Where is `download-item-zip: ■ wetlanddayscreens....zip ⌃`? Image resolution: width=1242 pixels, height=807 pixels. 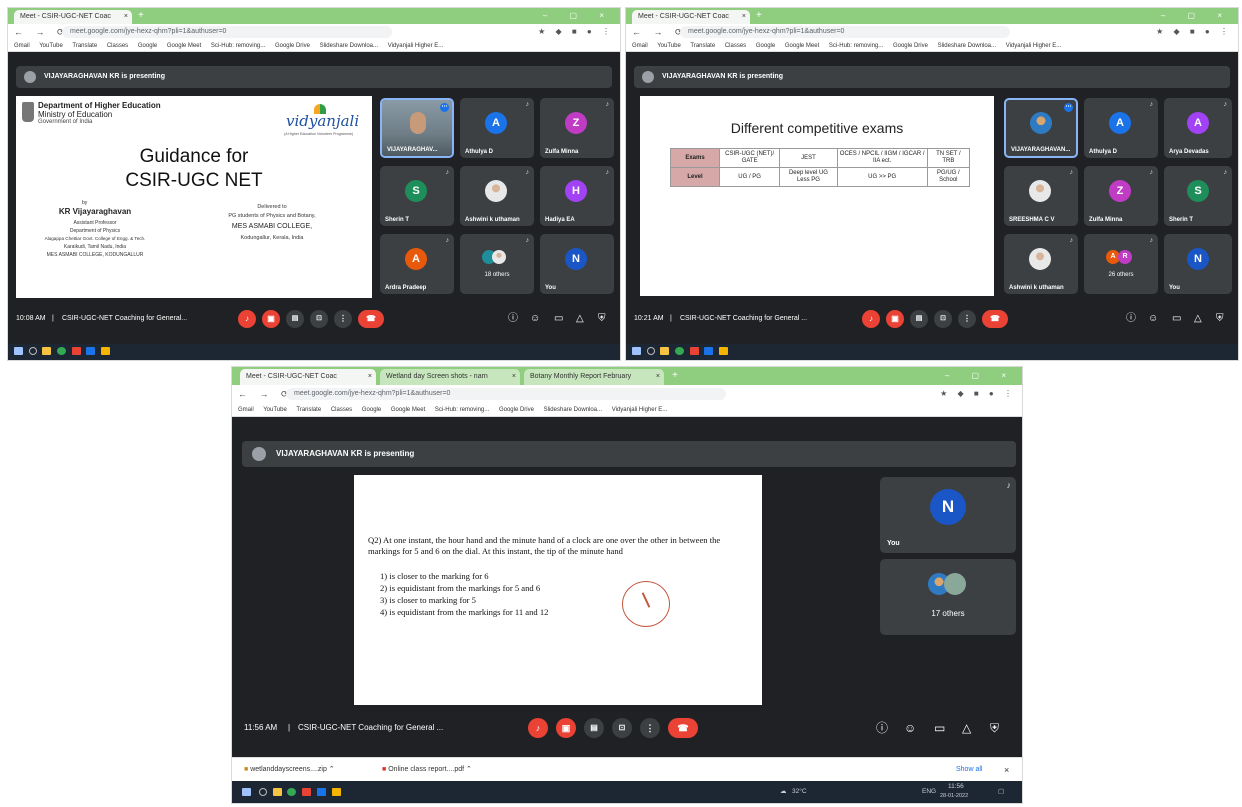
download-item-zip: ■ wetlanddayscreens....zip ⌃ is located at coordinates (289, 770).